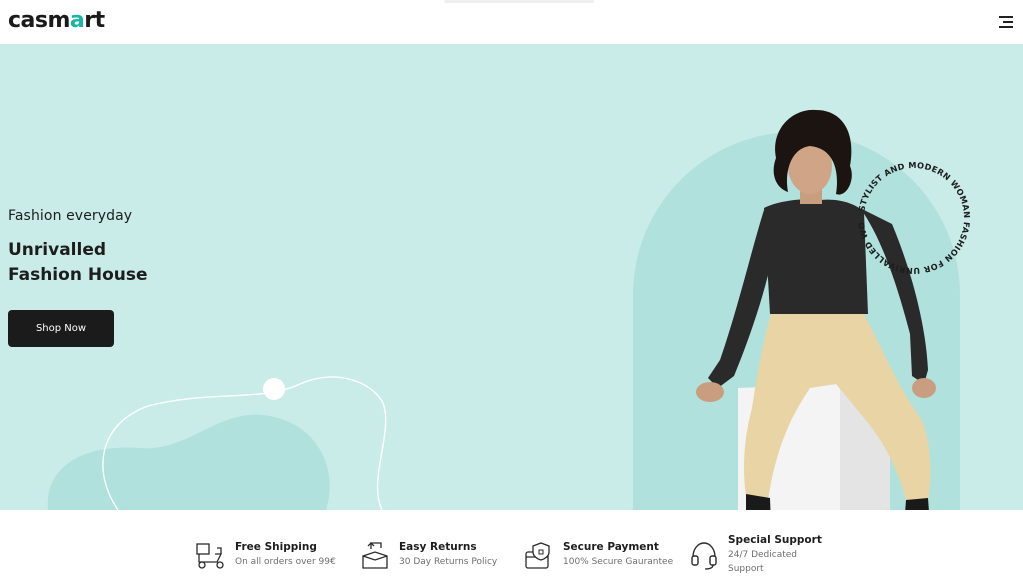 The height and width of the screenshot is (584, 1023). Describe the element at coordinates (448, 562) in the screenshot. I see `feature-desc: 30 Day Returns Policy` at that location.